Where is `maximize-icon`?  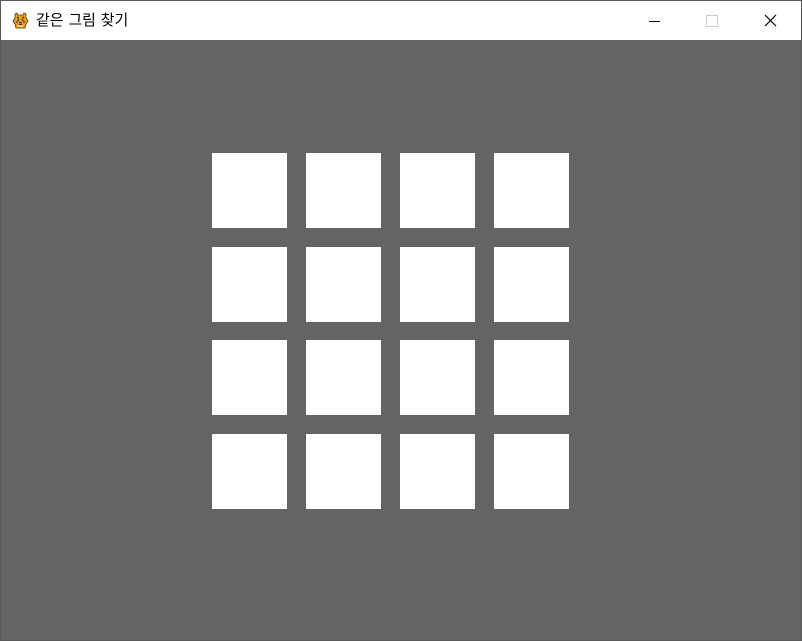 maximize-icon is located at coordinates (712, 21).